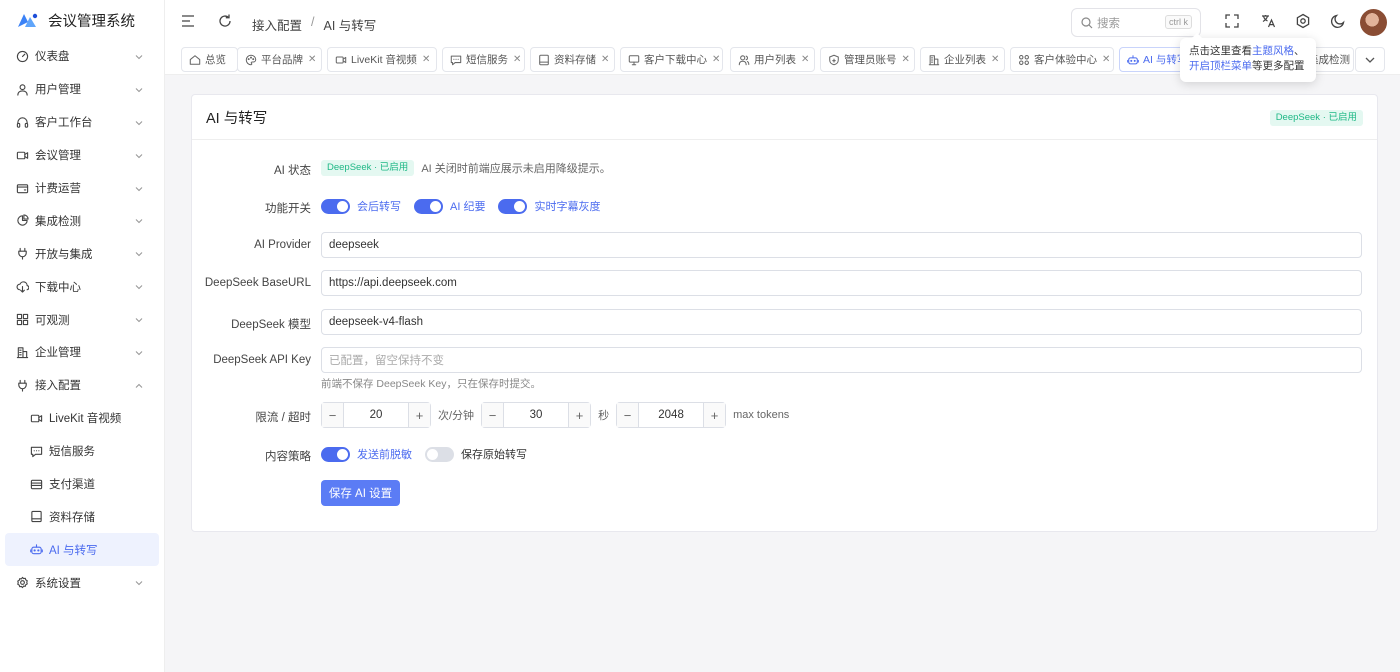  Describe the element at coordinates (82, 516) in the screenshot. I see `sidebar-item-storage: 资料存储` at that location.